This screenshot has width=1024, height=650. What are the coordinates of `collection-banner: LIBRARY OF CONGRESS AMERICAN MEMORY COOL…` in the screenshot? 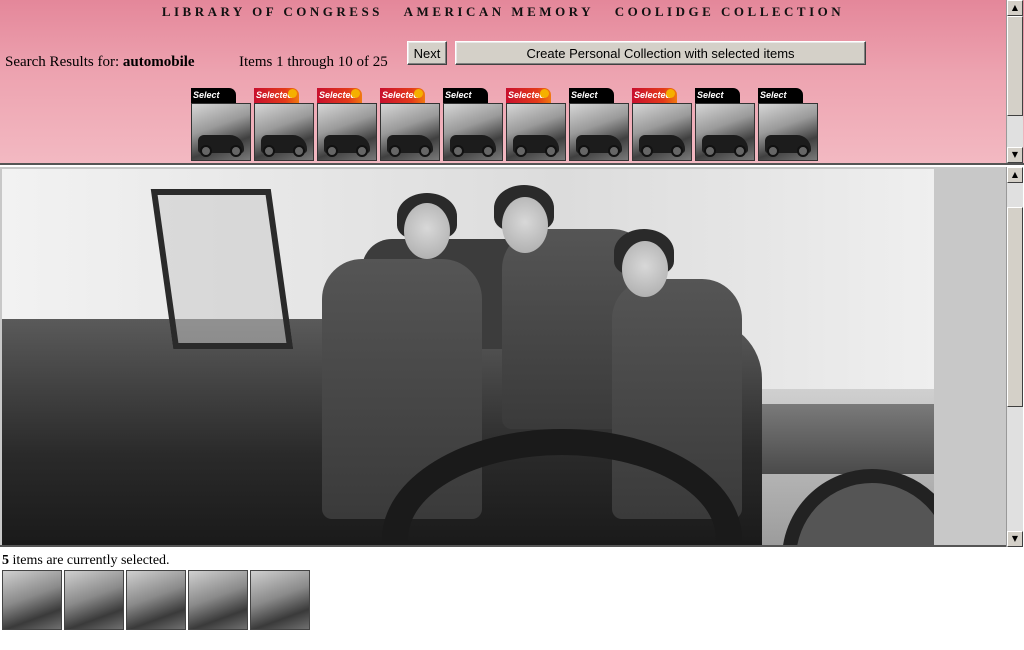 It's located at (503, 12).